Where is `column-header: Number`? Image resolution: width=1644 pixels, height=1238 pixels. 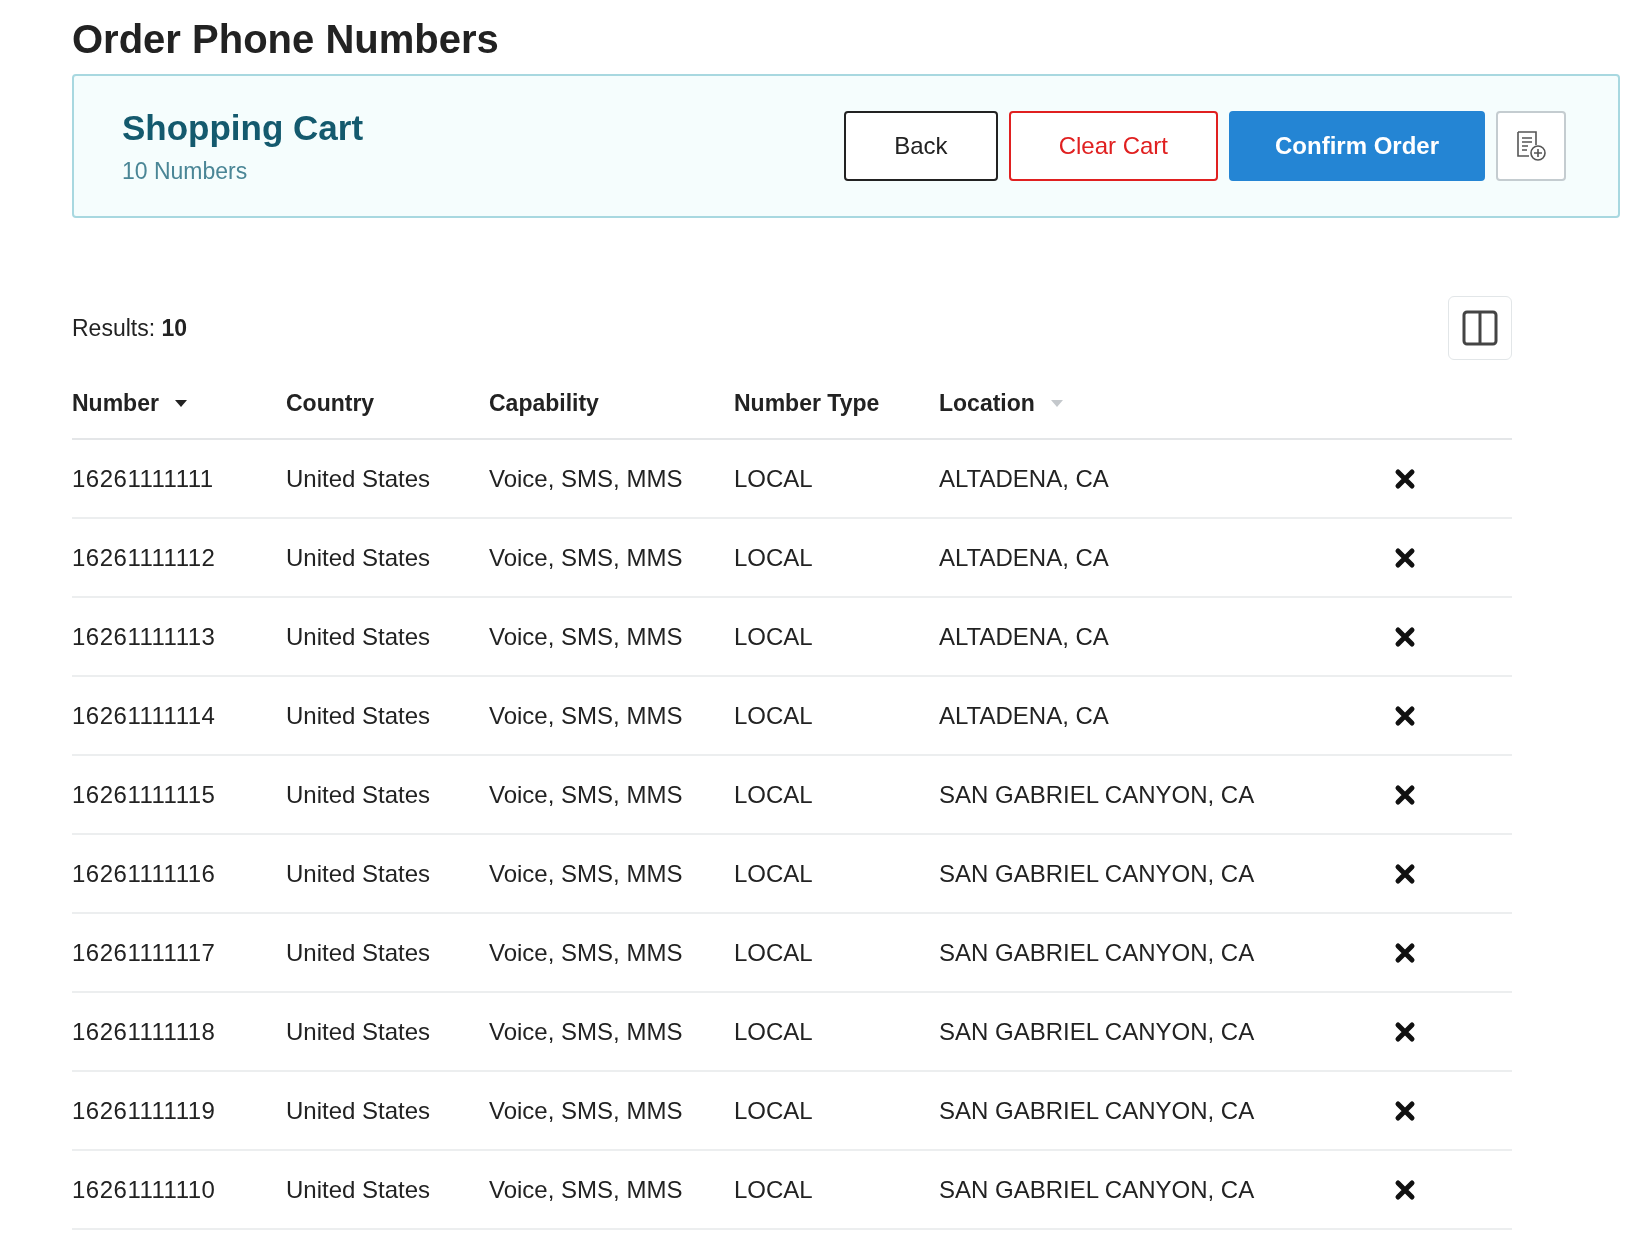 column-header: Number is located at coordinates (115, 403).